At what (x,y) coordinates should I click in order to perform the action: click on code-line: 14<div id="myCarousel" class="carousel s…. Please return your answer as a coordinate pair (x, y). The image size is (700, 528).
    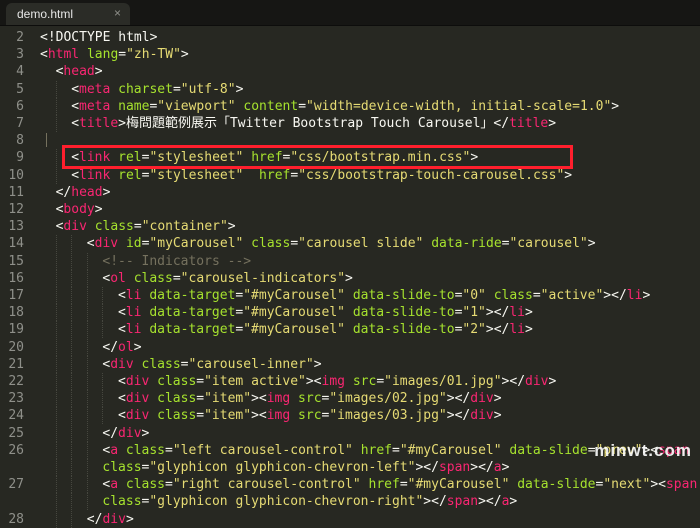
    Looking at the image, I should click on (350, 243).